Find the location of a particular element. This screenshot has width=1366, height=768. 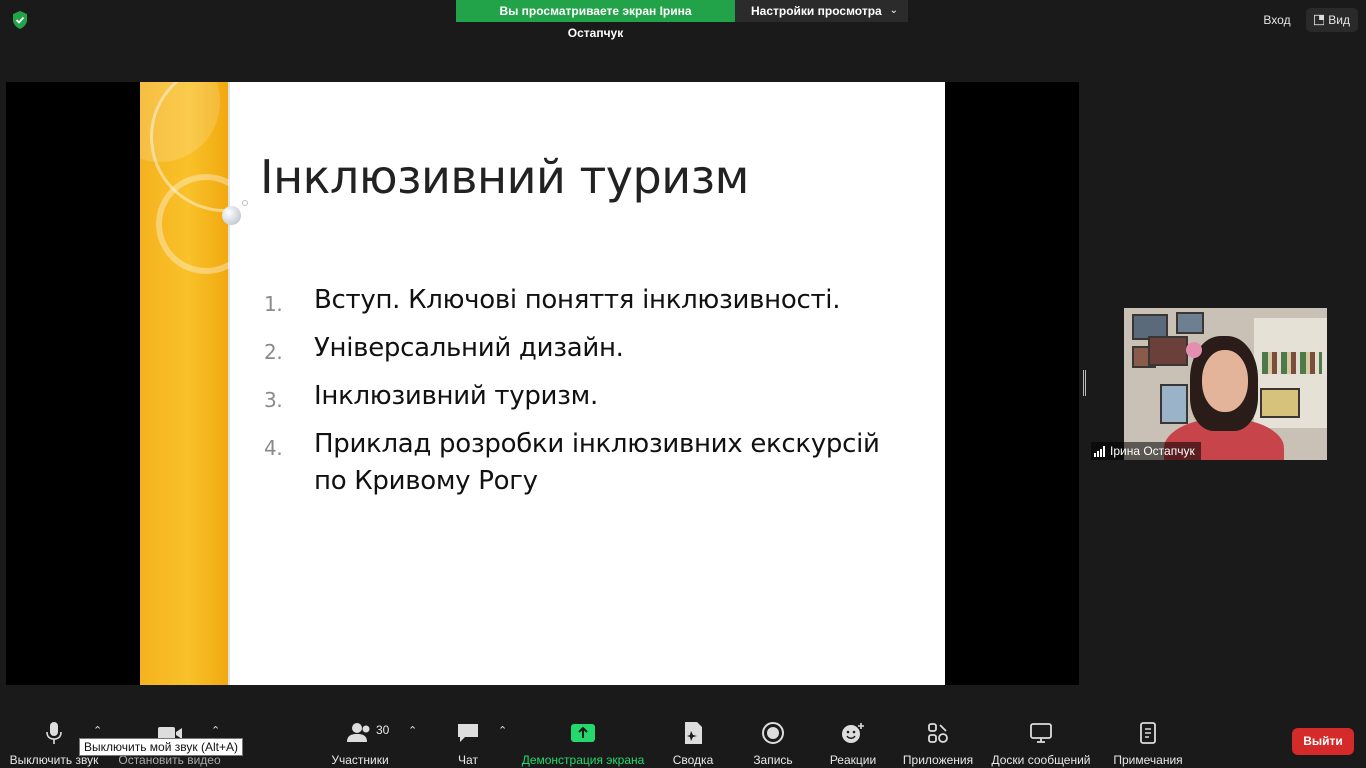

reactions-button: Реакции is located at coordinates (853, 743).